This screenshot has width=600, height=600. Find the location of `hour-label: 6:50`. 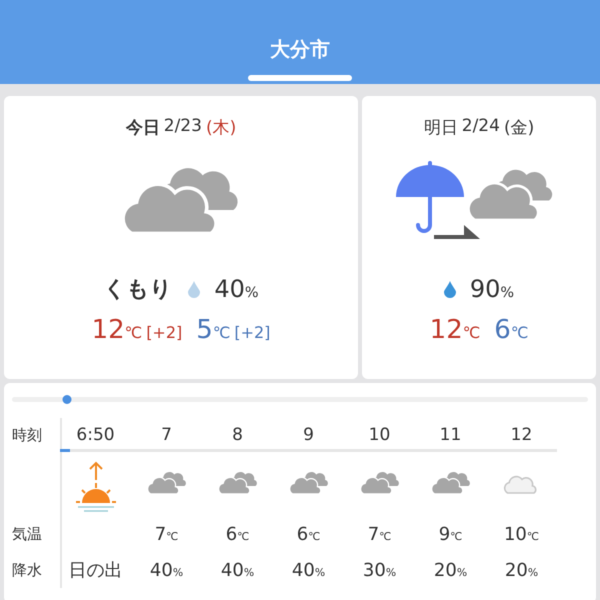

hour-label: 6:50 is located at coordinates (95, 435).